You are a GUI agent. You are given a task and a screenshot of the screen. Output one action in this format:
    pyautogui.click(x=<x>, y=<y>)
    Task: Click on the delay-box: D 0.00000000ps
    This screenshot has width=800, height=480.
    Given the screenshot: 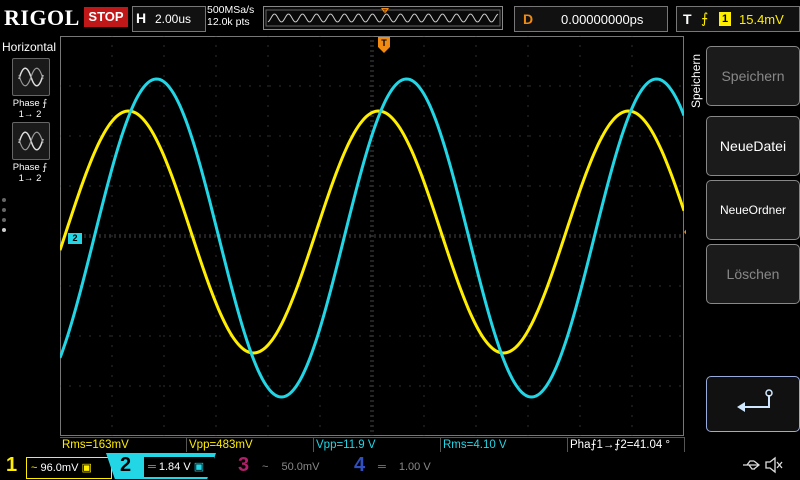 What is the action you would take?
    pyautogui.click(x=591, y=19)
    